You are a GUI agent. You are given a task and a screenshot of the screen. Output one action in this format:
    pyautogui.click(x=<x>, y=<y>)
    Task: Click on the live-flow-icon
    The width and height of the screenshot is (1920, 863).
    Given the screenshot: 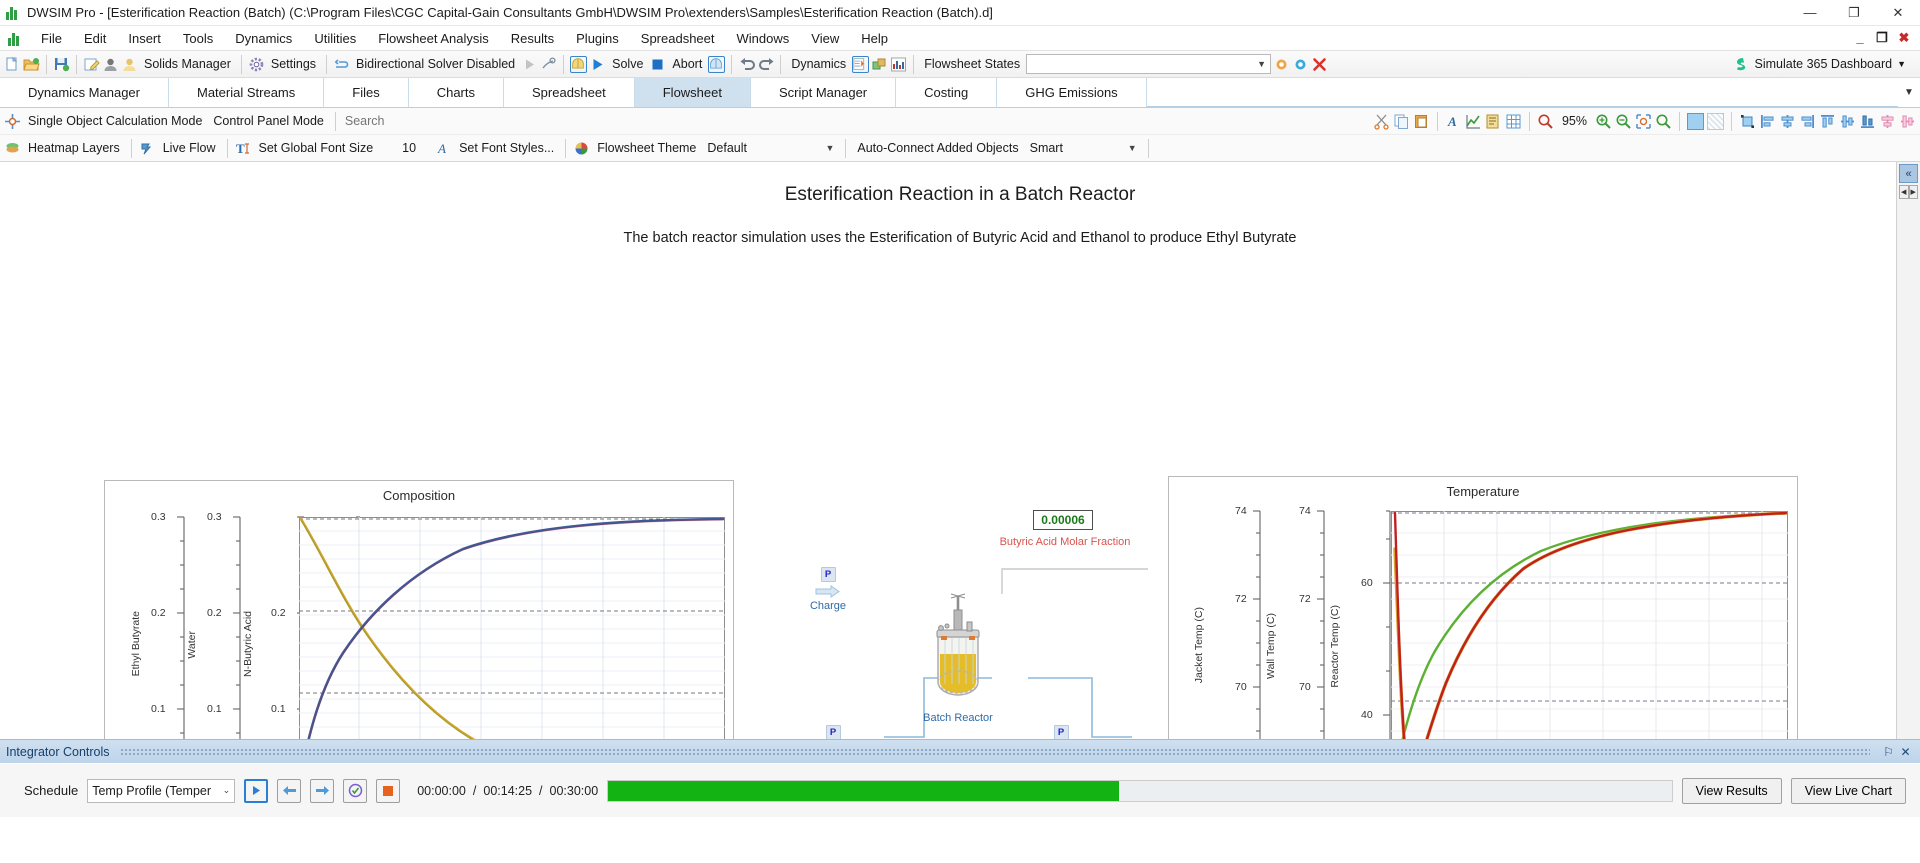 What is the action you would take?
    pyautogui.click(x=147, y=148)
    